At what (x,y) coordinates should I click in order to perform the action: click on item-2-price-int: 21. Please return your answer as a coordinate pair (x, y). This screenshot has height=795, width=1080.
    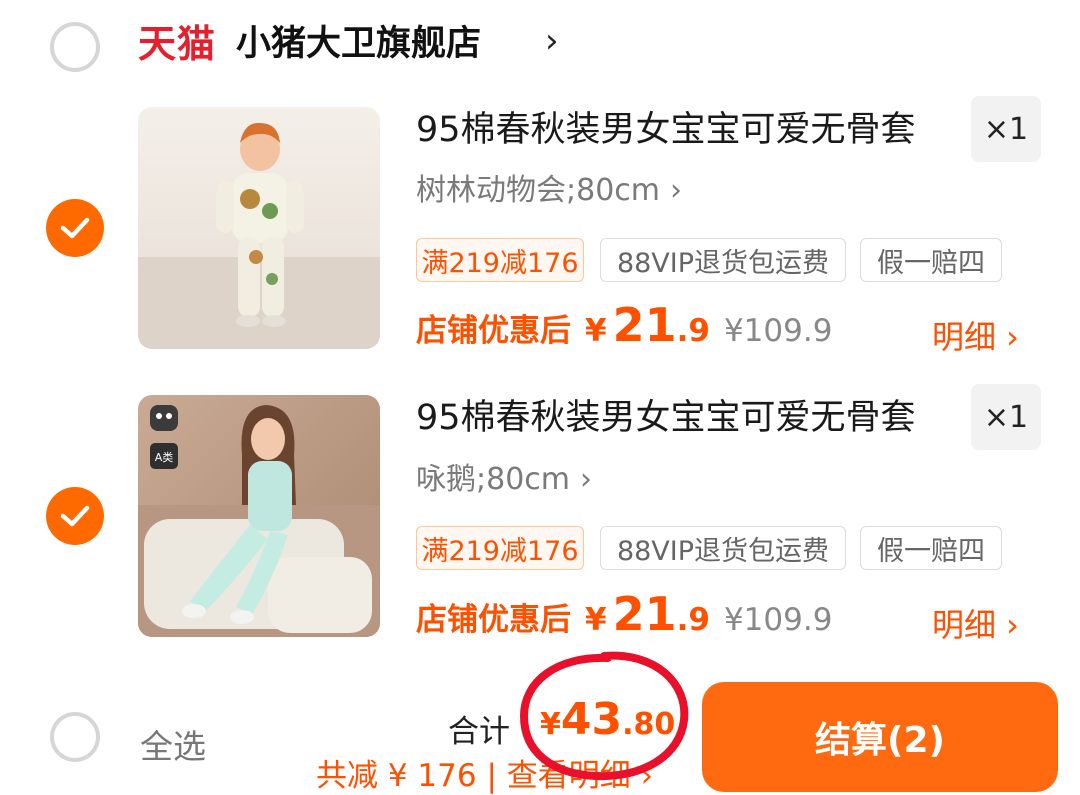
    Looking at the image, I should click on (644, 614).